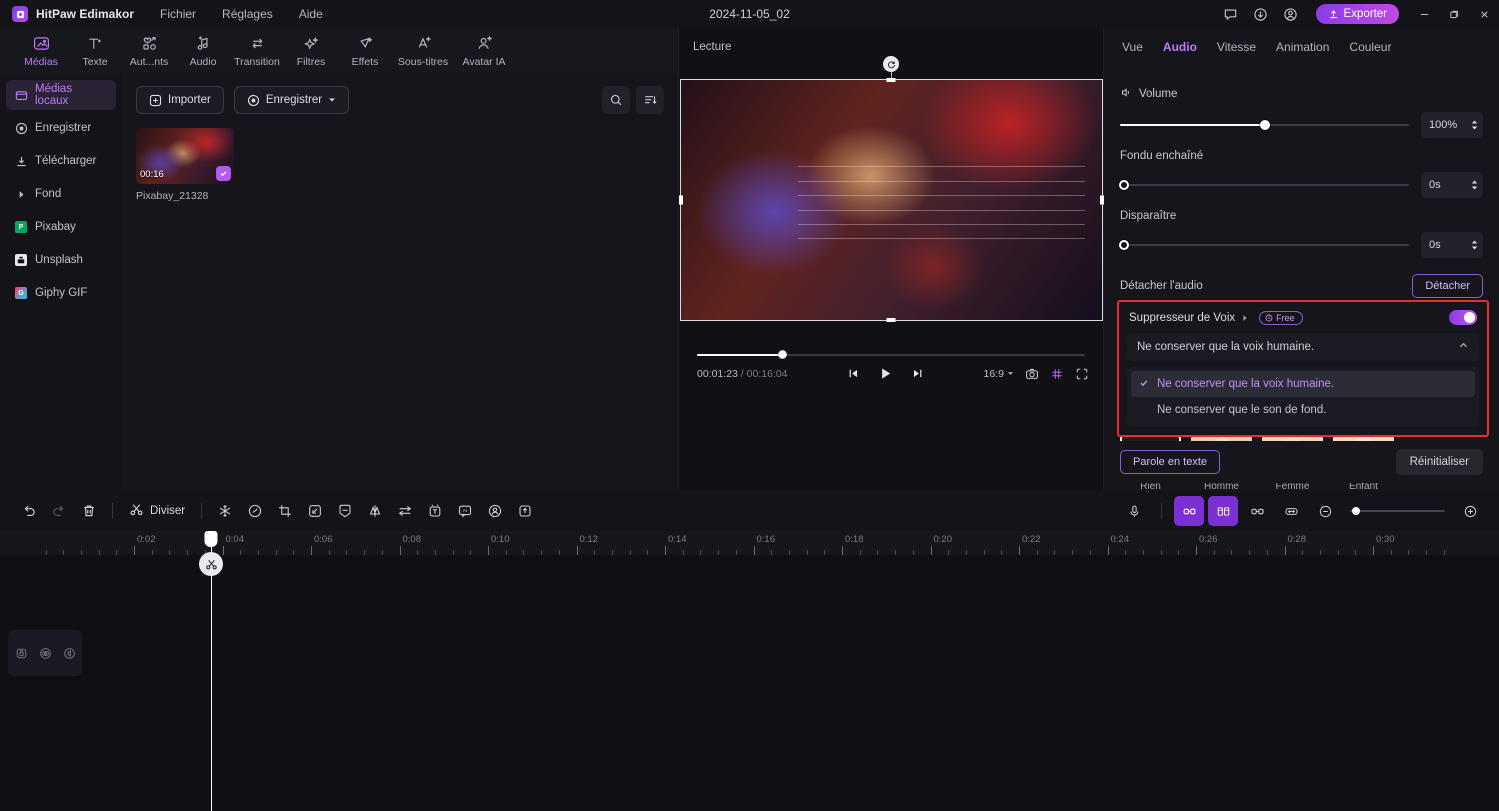 The width and height of the screenshot is (1499, 811). Describe the element at coordinates (1257, 511) in the screenshot. I see `unlink-icon` at that location.